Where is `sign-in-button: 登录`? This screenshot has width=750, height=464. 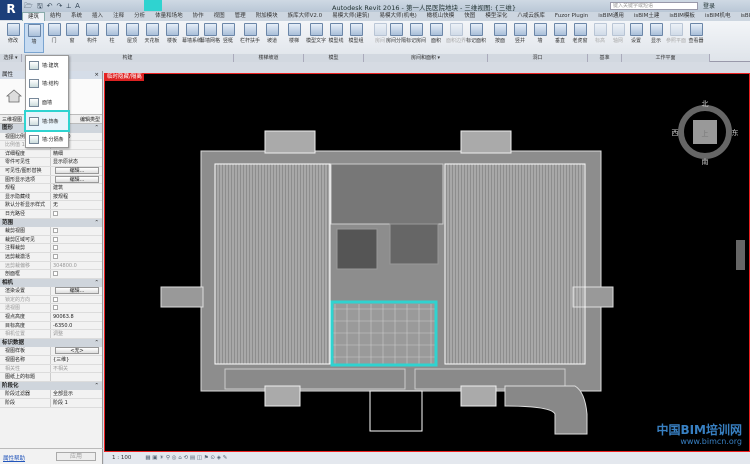 sign-in-button: 登录 is located at coordinates (709, 5).